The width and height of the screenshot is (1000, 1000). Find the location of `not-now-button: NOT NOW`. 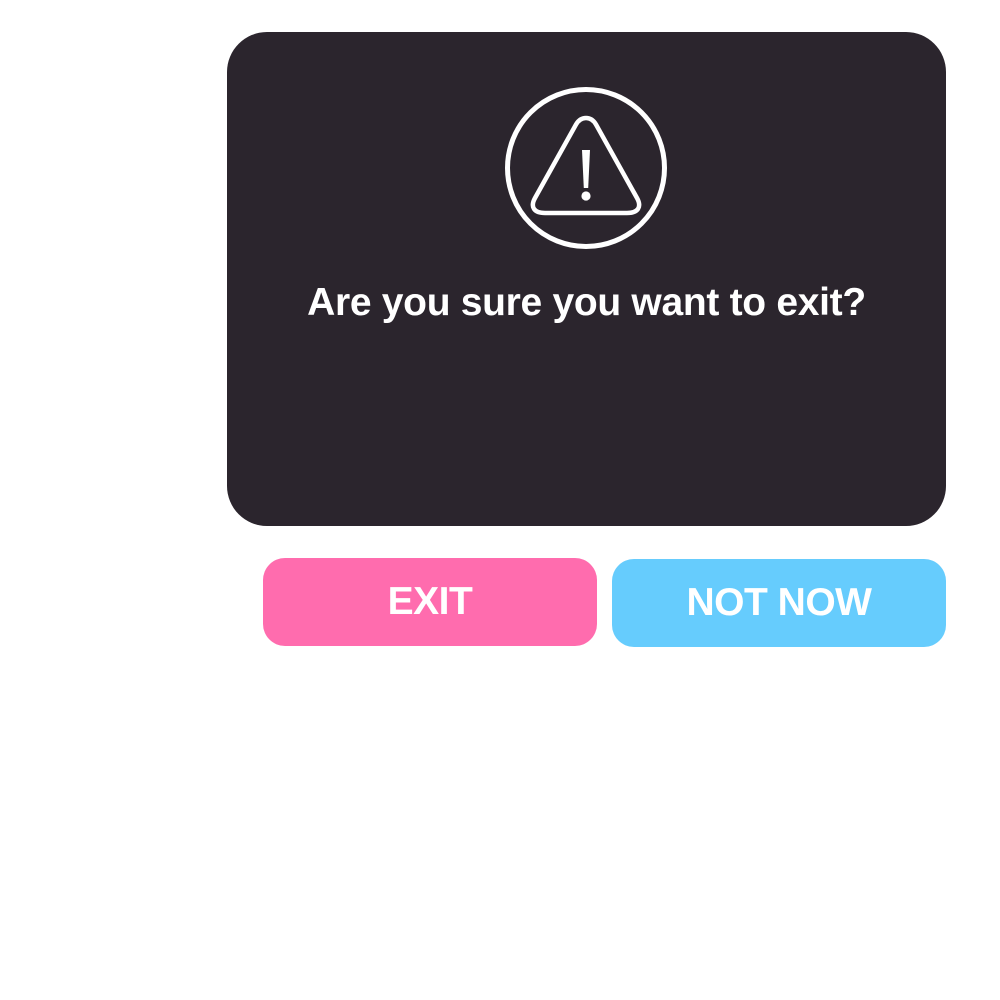

not-now-button: NOT NOW is located at coordinates (779, 603).